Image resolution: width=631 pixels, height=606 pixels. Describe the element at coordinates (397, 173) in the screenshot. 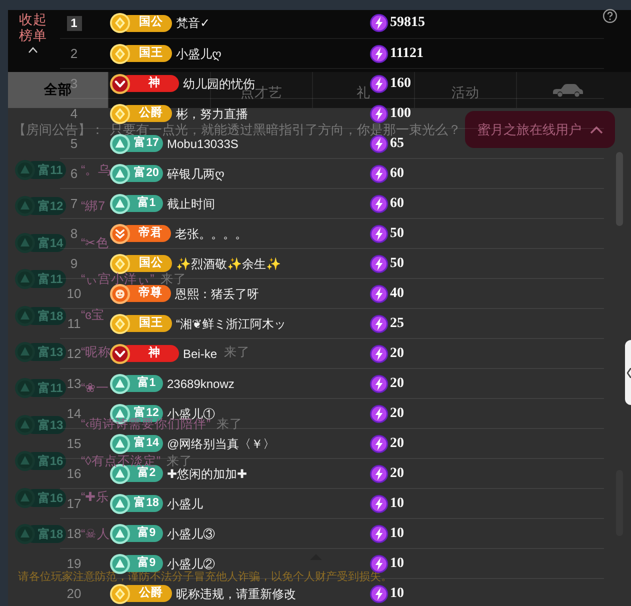

I see `contribution-value: 60` at that location.